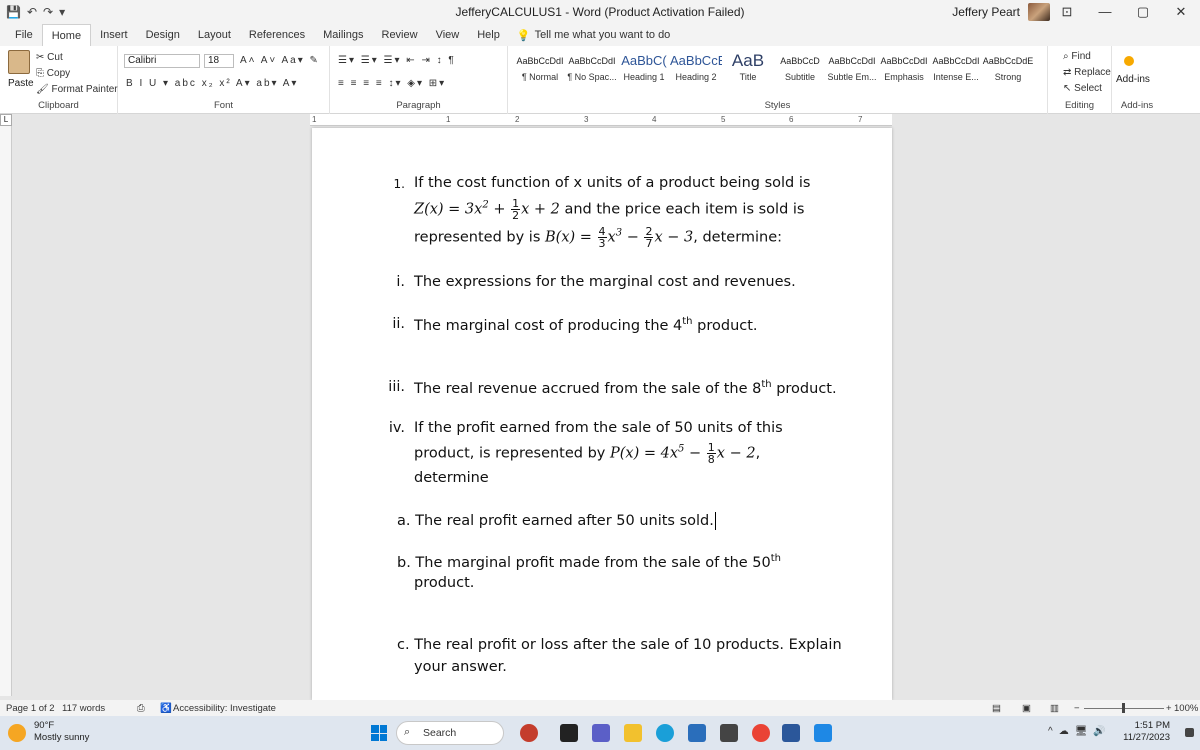 Image resolution: width=1200 pixels, height=750 pixels. I want to click on fraction: 12, so click(516, 209).